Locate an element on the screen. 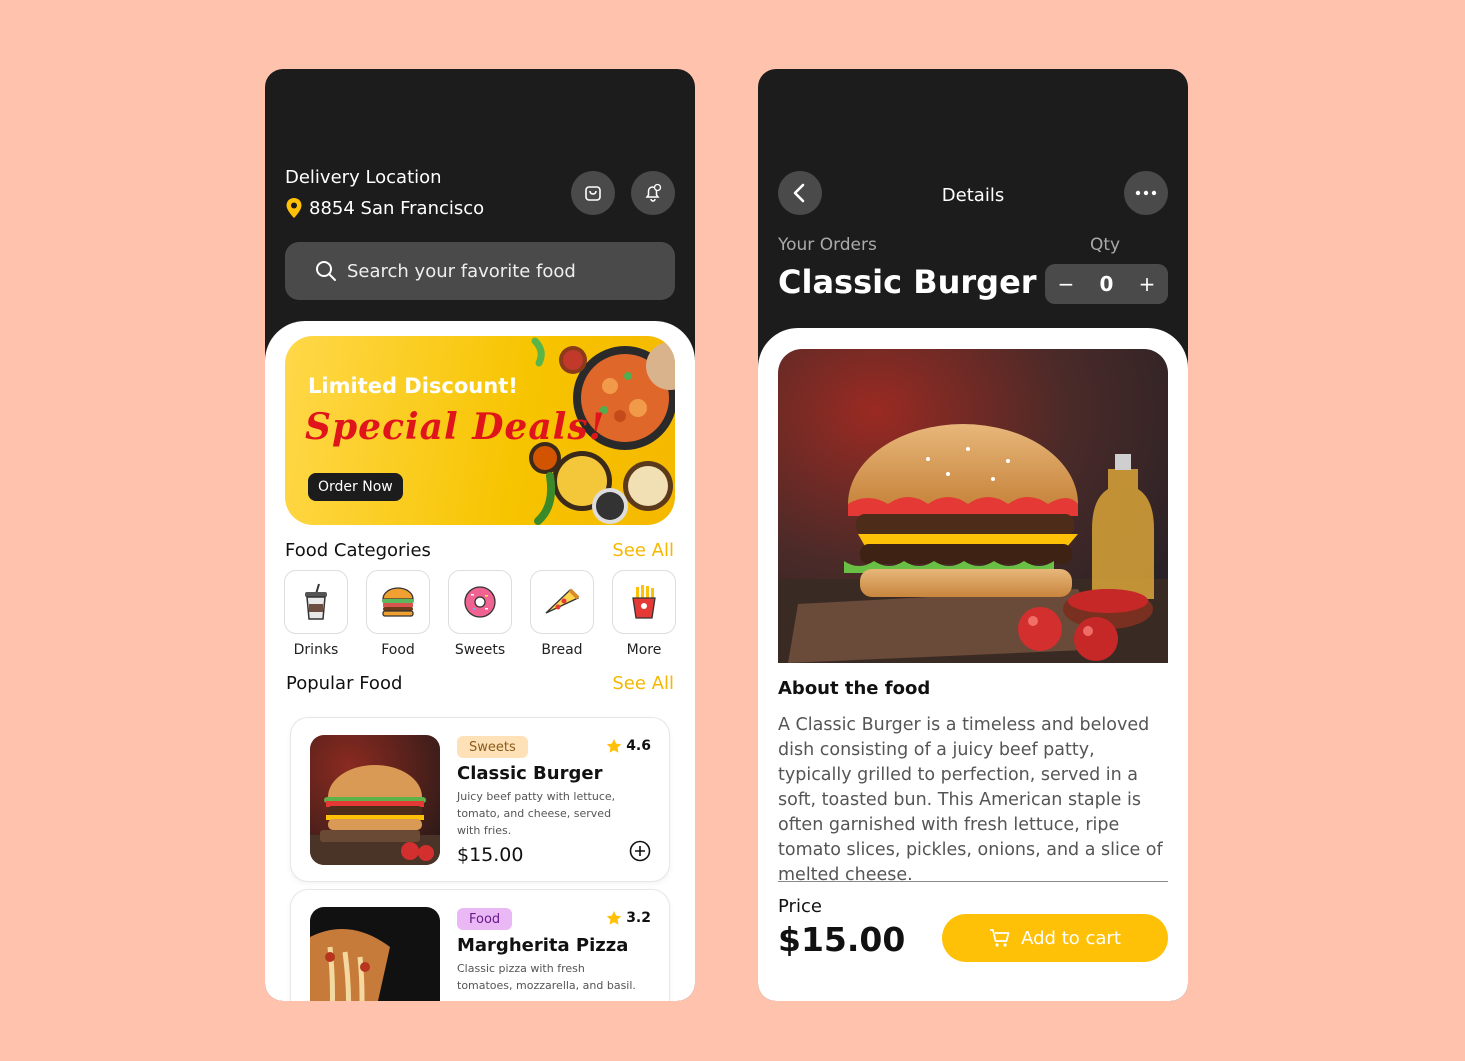  notification-button is located at coordinates (653, 193).